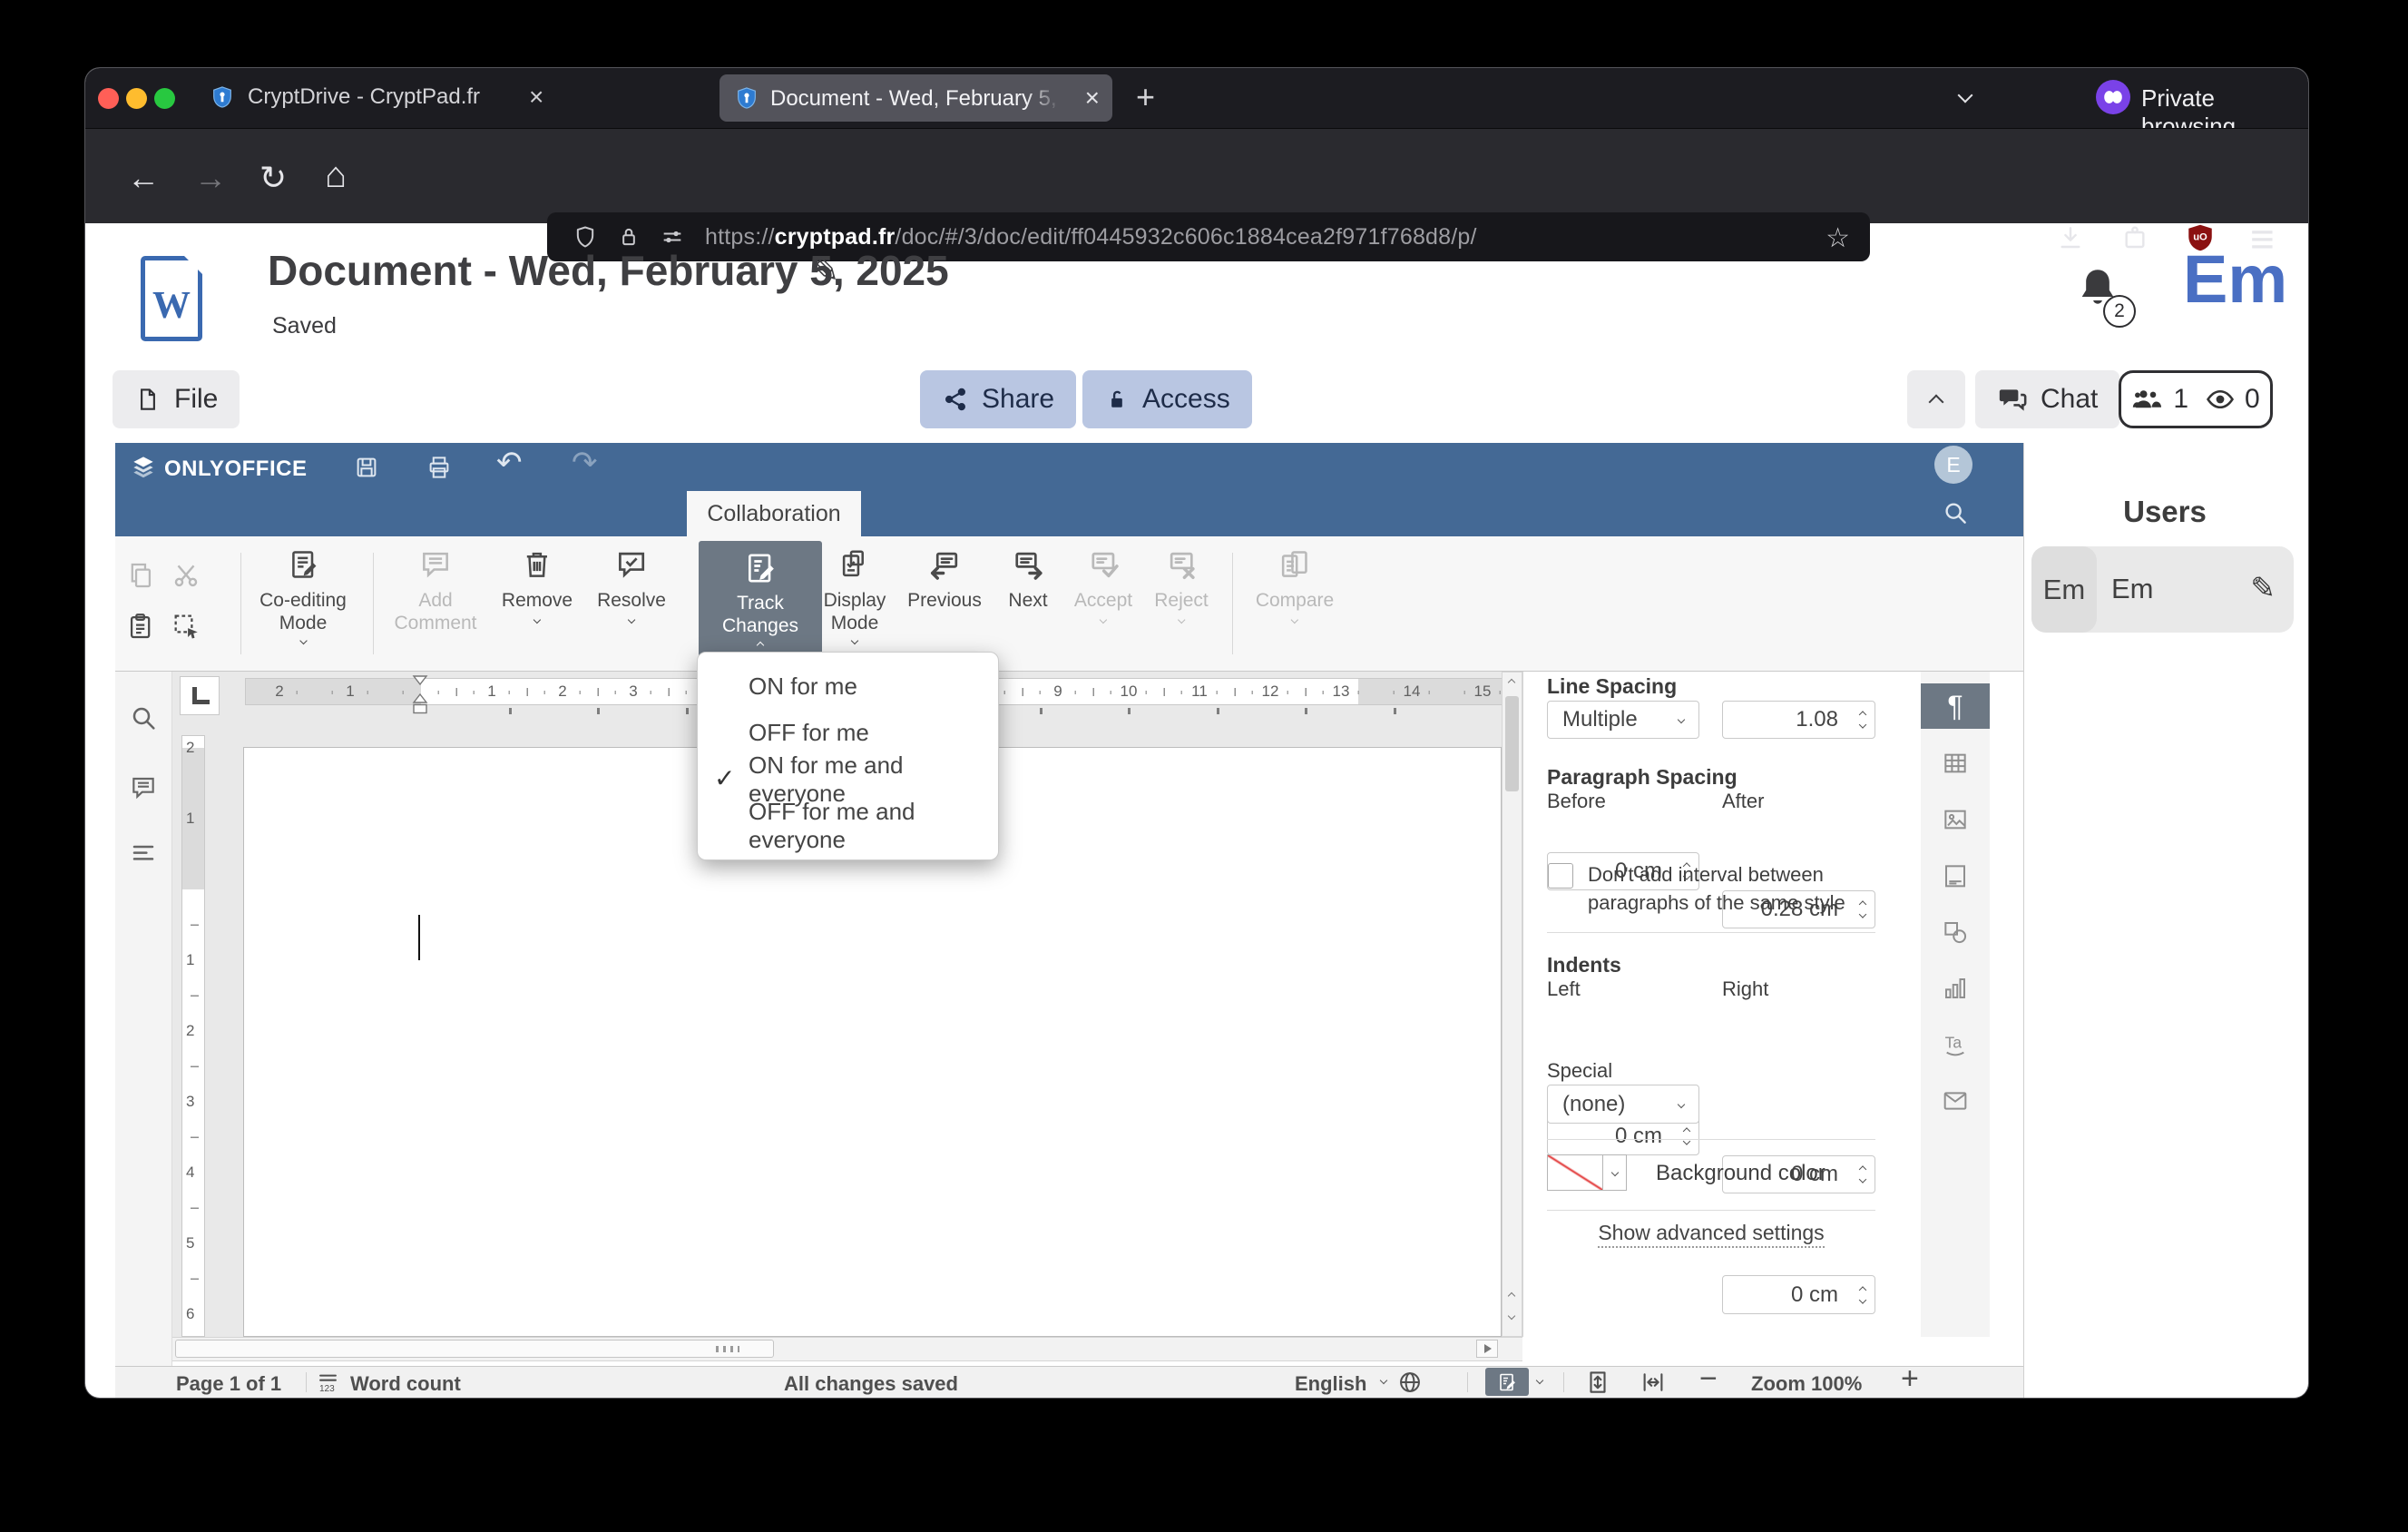 Image resolution: width=2408 pixels, height=1532 pixels. What do you see at coordinates (1953, 465) in the screenshot?
I see `user-avatar: E` at bounding box center [1953, 465].